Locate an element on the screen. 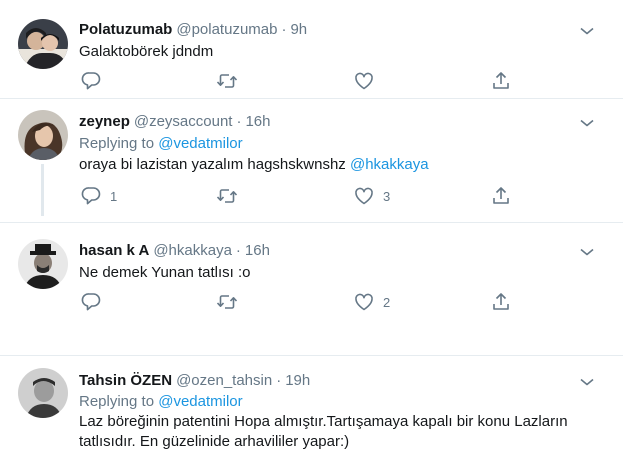  tweet-header: Tahsin ÖZEN @ozen_tahsin · 19h is located at coordinates (194, 380).